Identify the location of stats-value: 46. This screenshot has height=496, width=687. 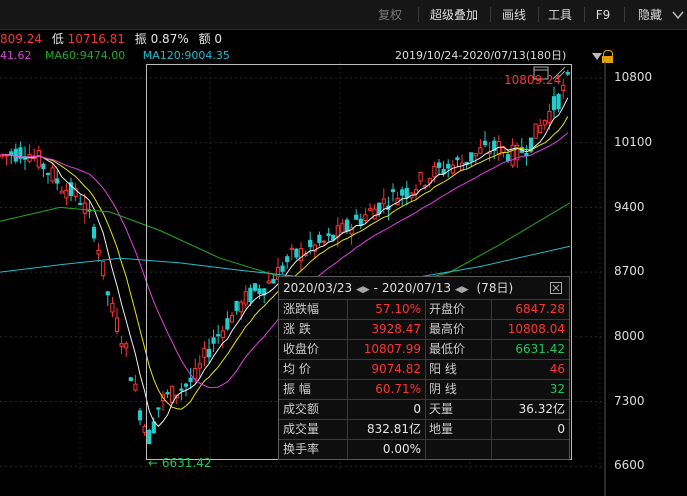
(530, 368).